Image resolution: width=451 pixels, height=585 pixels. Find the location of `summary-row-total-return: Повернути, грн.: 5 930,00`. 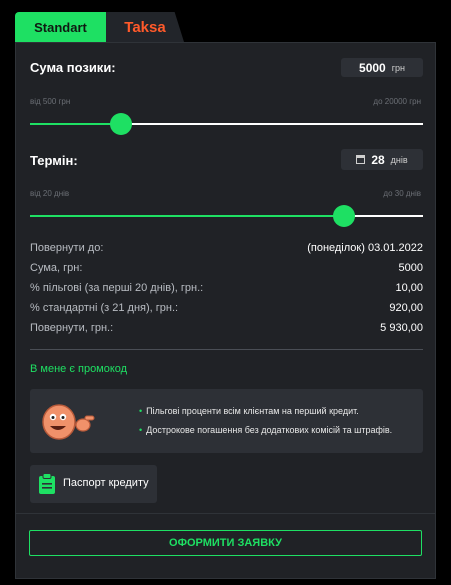

summary-row-total-return: Повернути, грн.: 5 930,00 is located at coordinates (226, 331).